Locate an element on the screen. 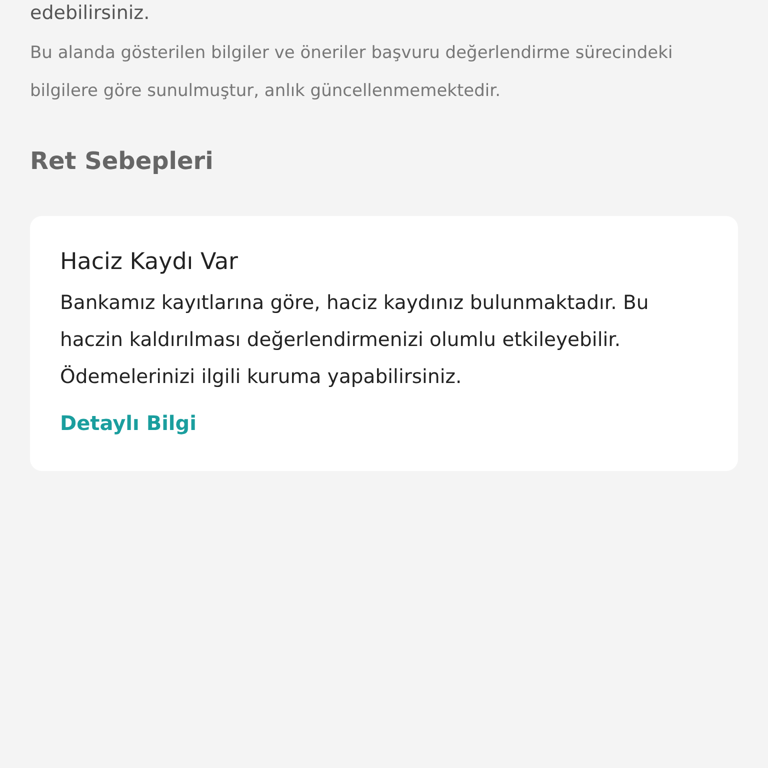 The height and width of the screenshot is (768, 768). details-link: Detaylı Bilgi is located at coordinates (128, 423).